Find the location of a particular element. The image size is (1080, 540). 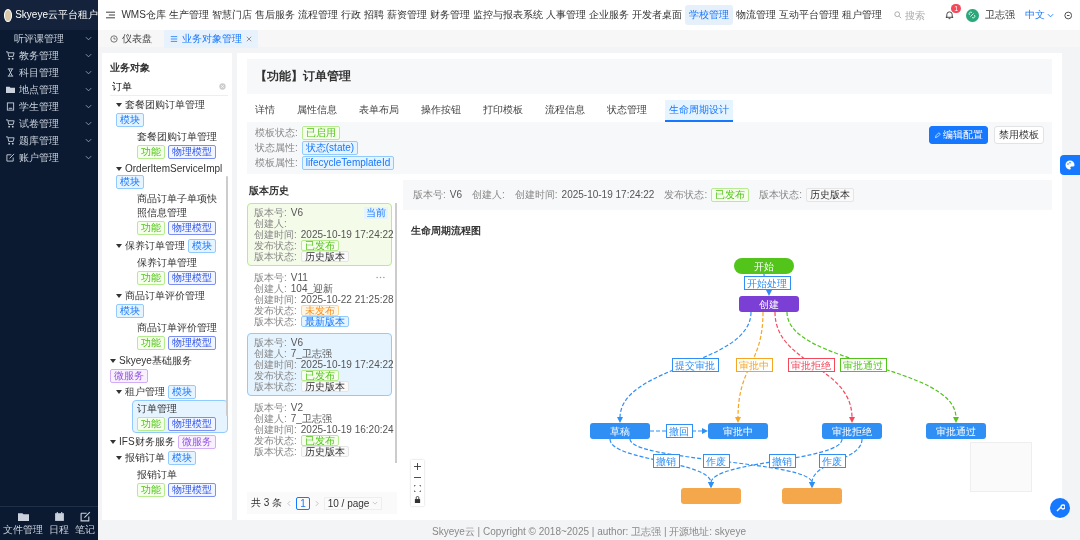

nav-tab: 生产管理 is located at coordinates (188, 15).